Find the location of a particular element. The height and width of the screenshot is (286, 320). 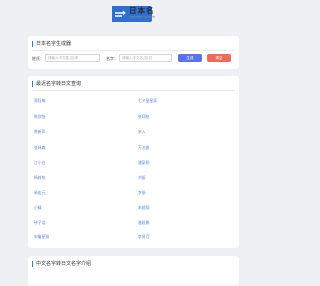

generator-title: 日本名字生成器 is located at coordinates (51, 44).